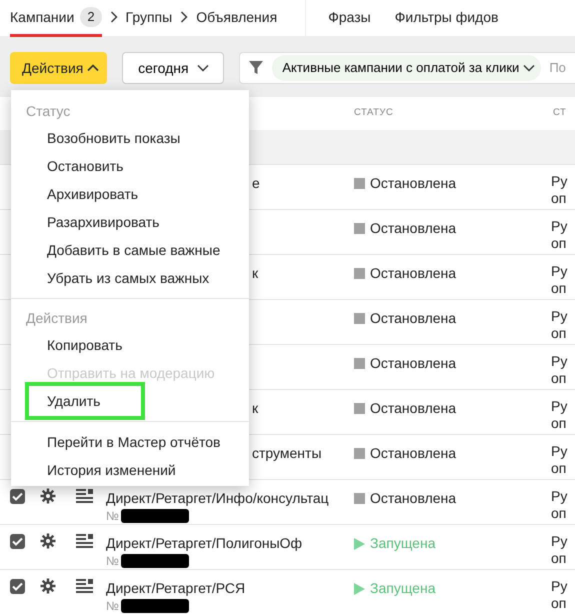 The height and width of the screenshot is (614, 575). I want to click on menu-item: Убрать из самых важных, so click(130, 278).